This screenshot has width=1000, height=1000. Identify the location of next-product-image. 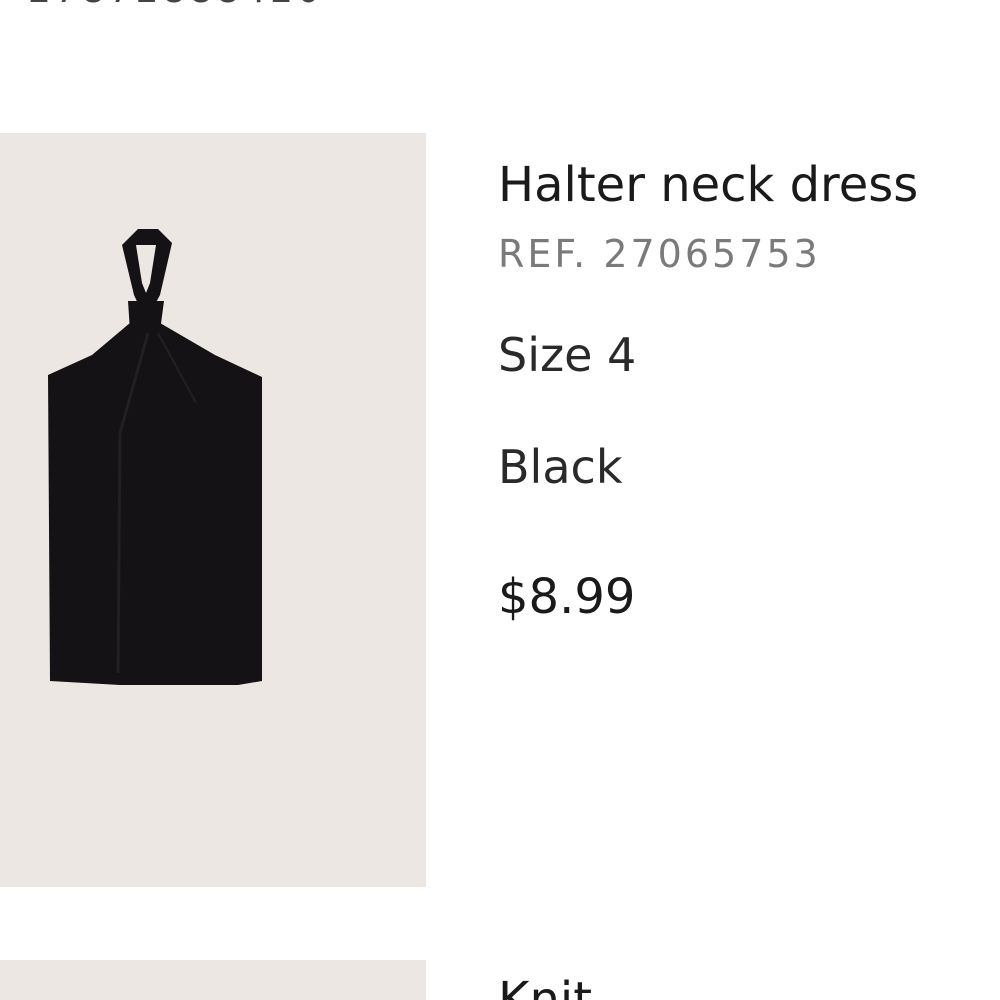
(213, 980).